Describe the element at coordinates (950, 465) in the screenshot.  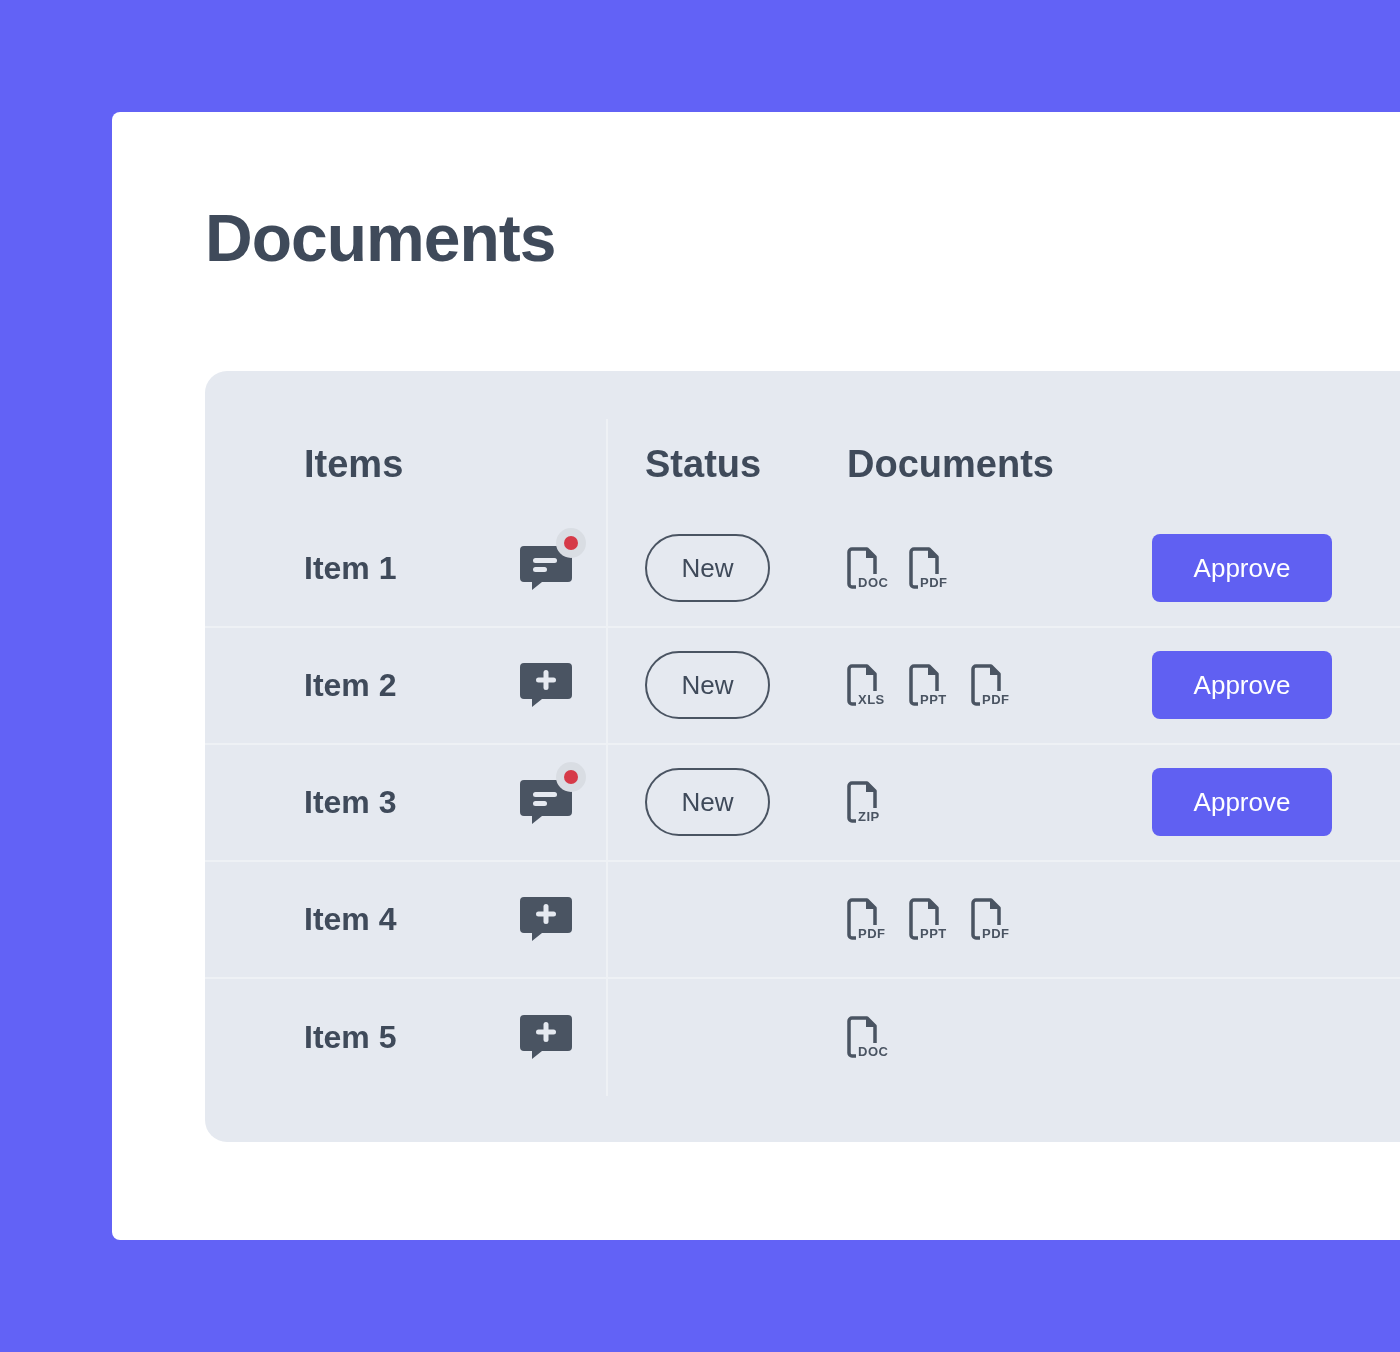
I see `column-header: Documents` at that location.